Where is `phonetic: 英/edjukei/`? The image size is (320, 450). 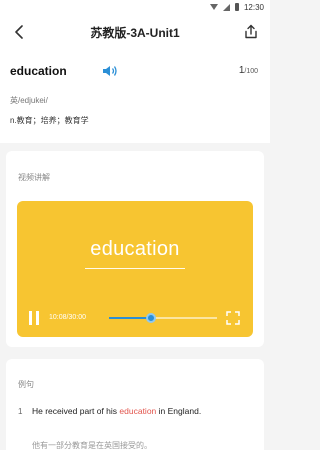 phonetic: 英/edjukei/ is located at coordinates (29, 100).